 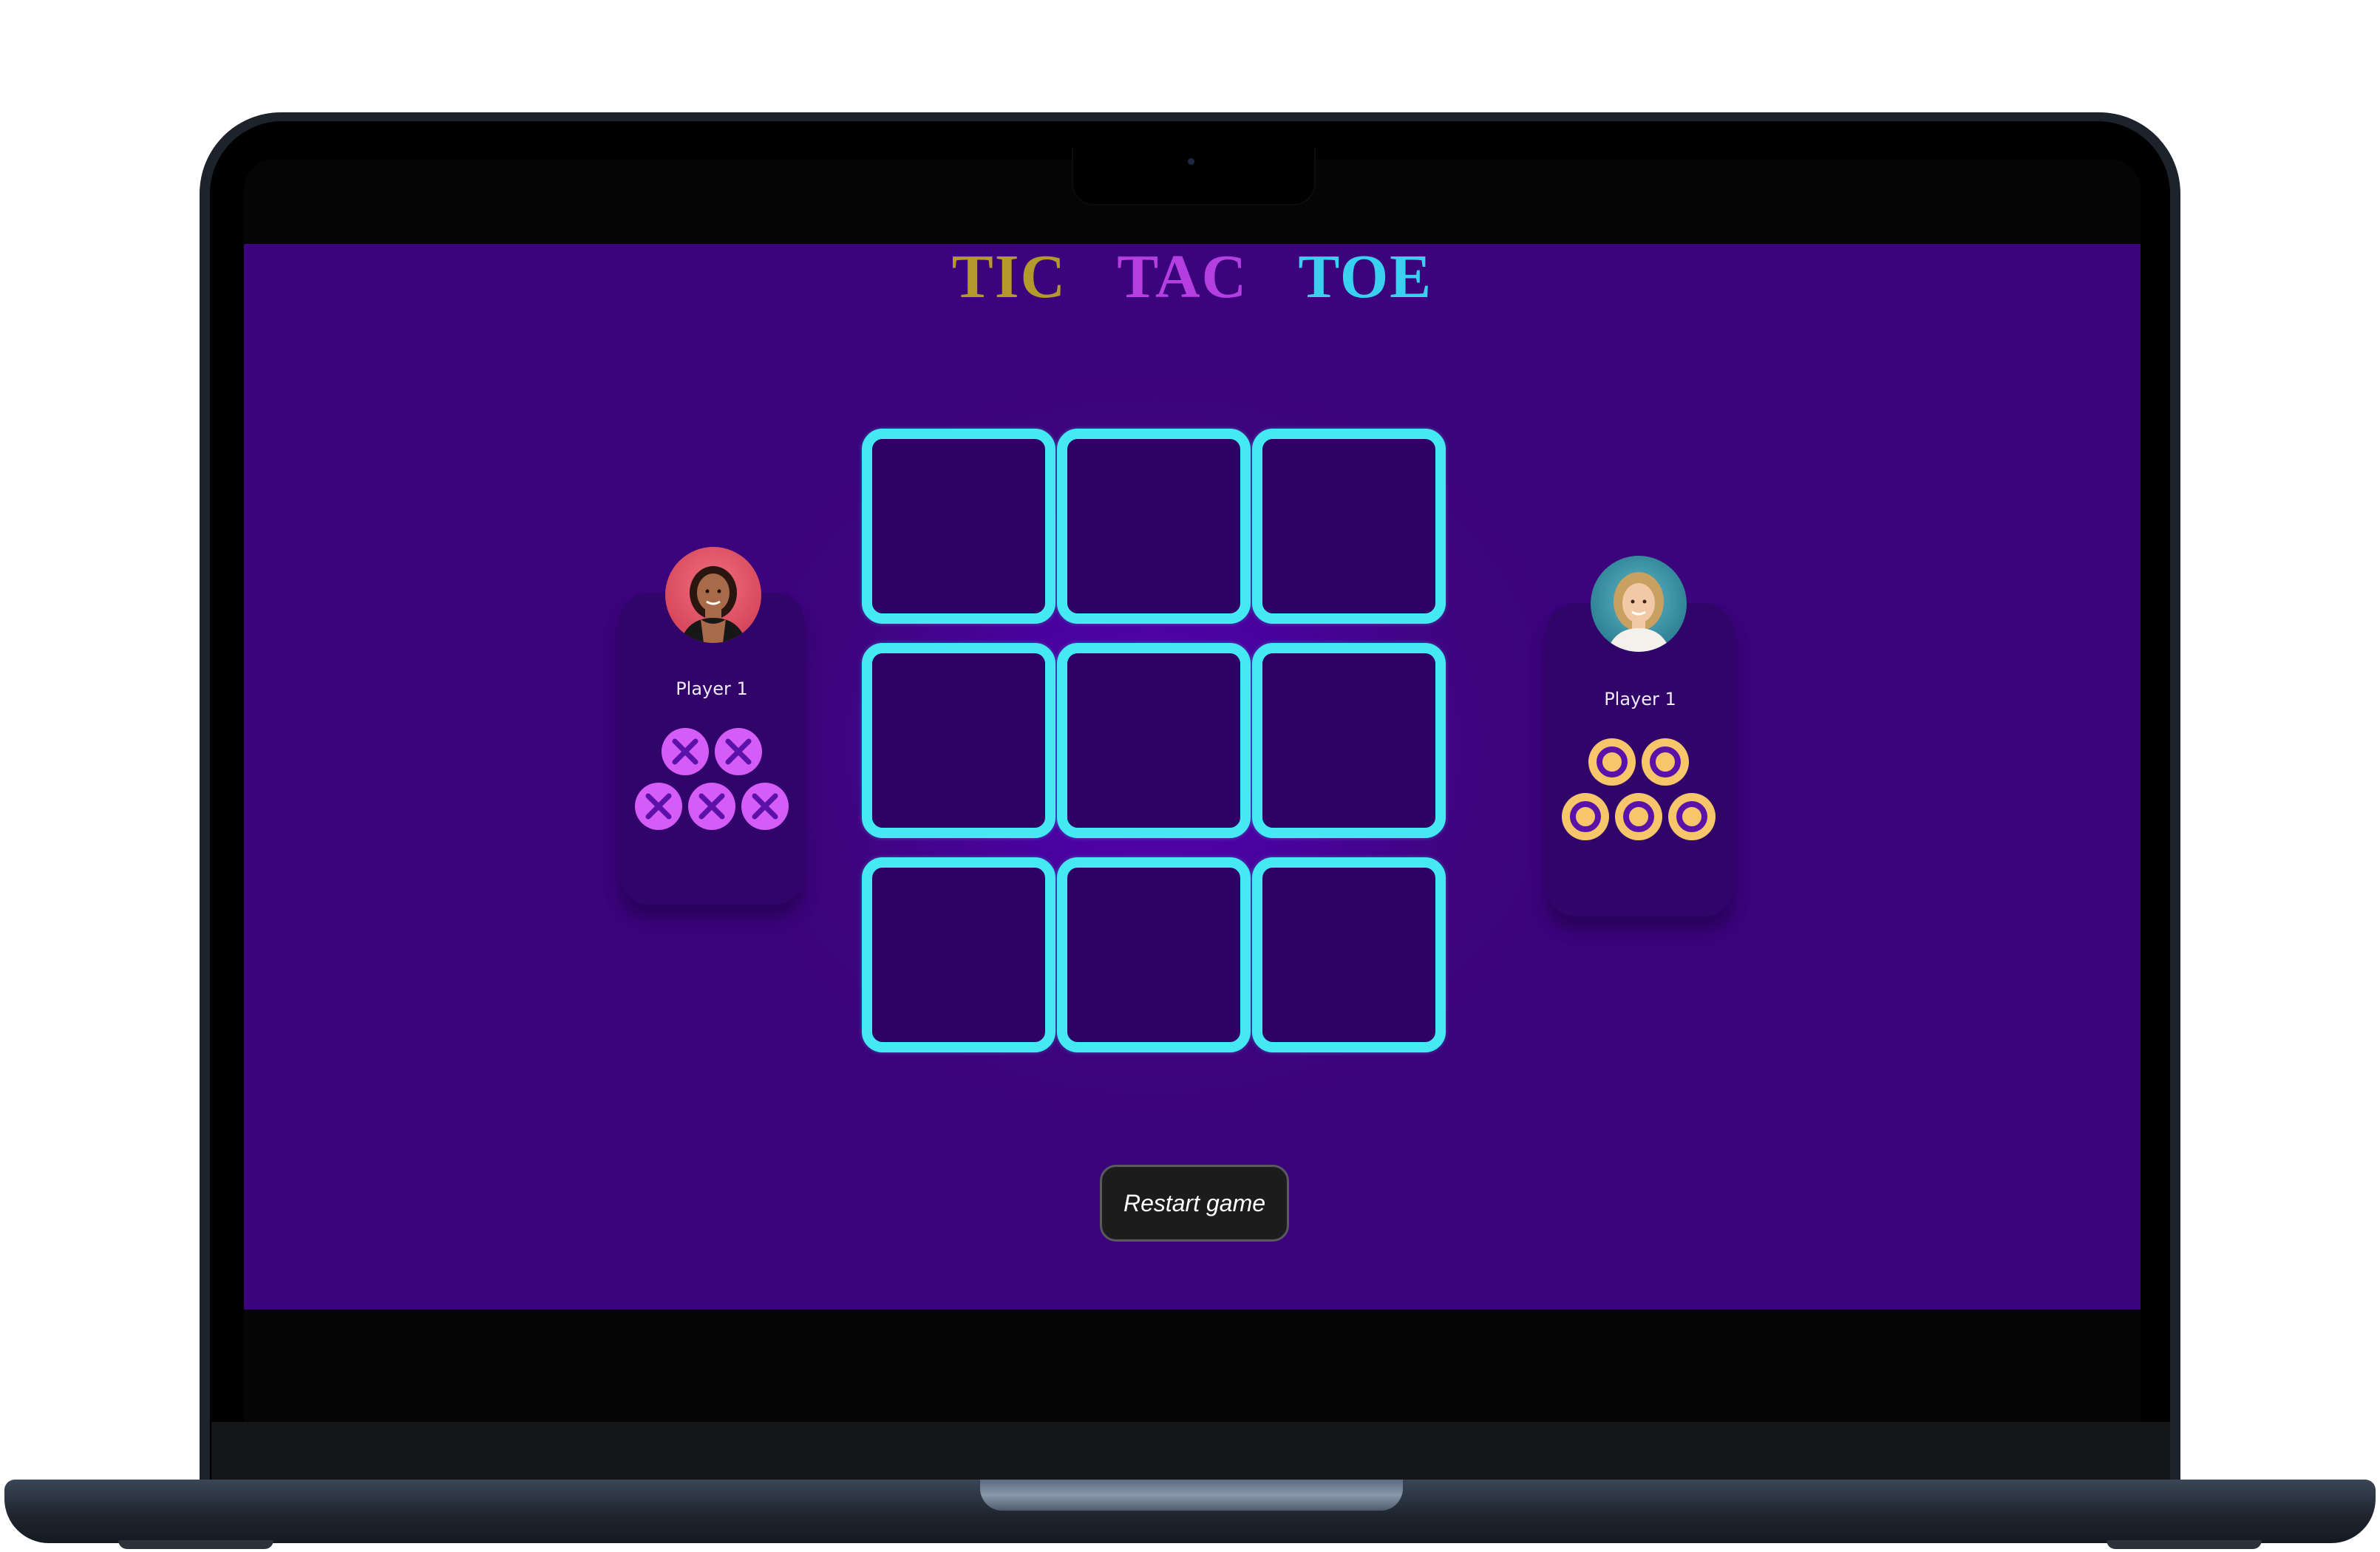 I want to click on player-avatar-x, so click(x=713, y=595).